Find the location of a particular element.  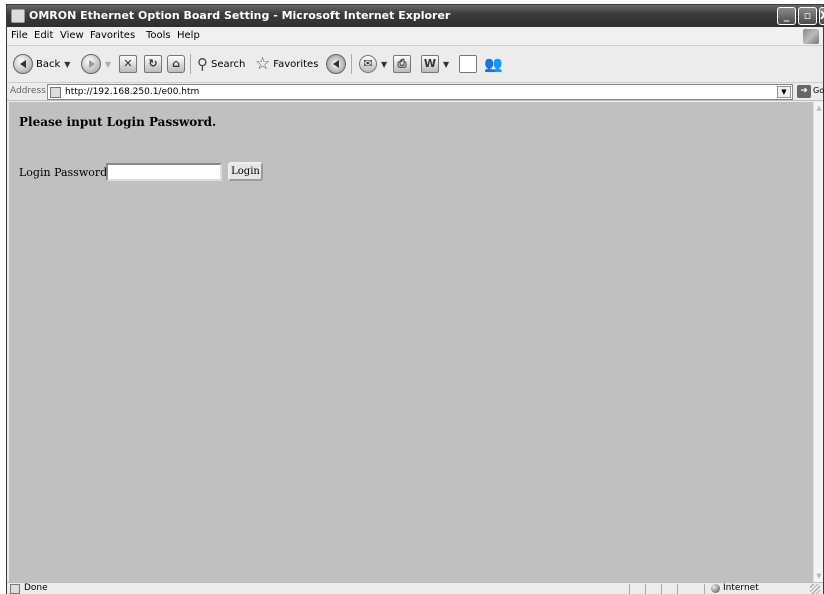

messenger-button: 👥 is located at coordinates (493, 64).